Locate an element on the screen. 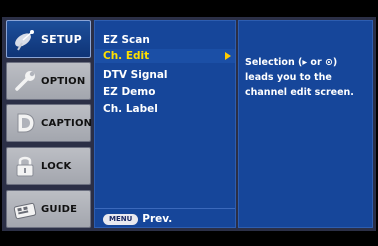 The image size is (378, 246). menu-item-ch-label: Ch. Label is located at coordinates (168, 109).